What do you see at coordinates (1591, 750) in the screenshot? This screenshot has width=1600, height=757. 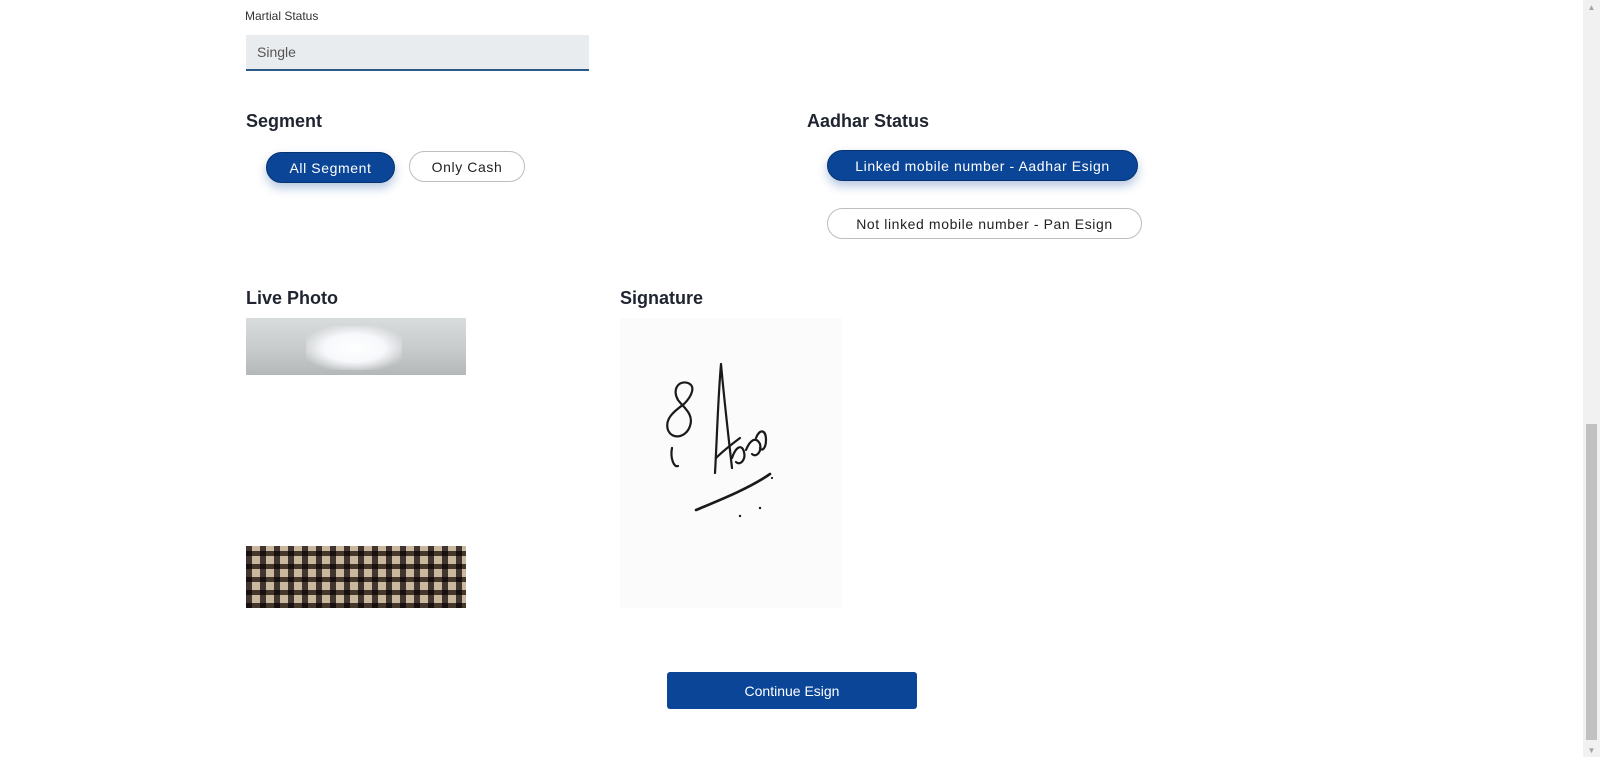 I see `scroll-down-arrow-icon: ▼` at bounding box center [1591, 750].